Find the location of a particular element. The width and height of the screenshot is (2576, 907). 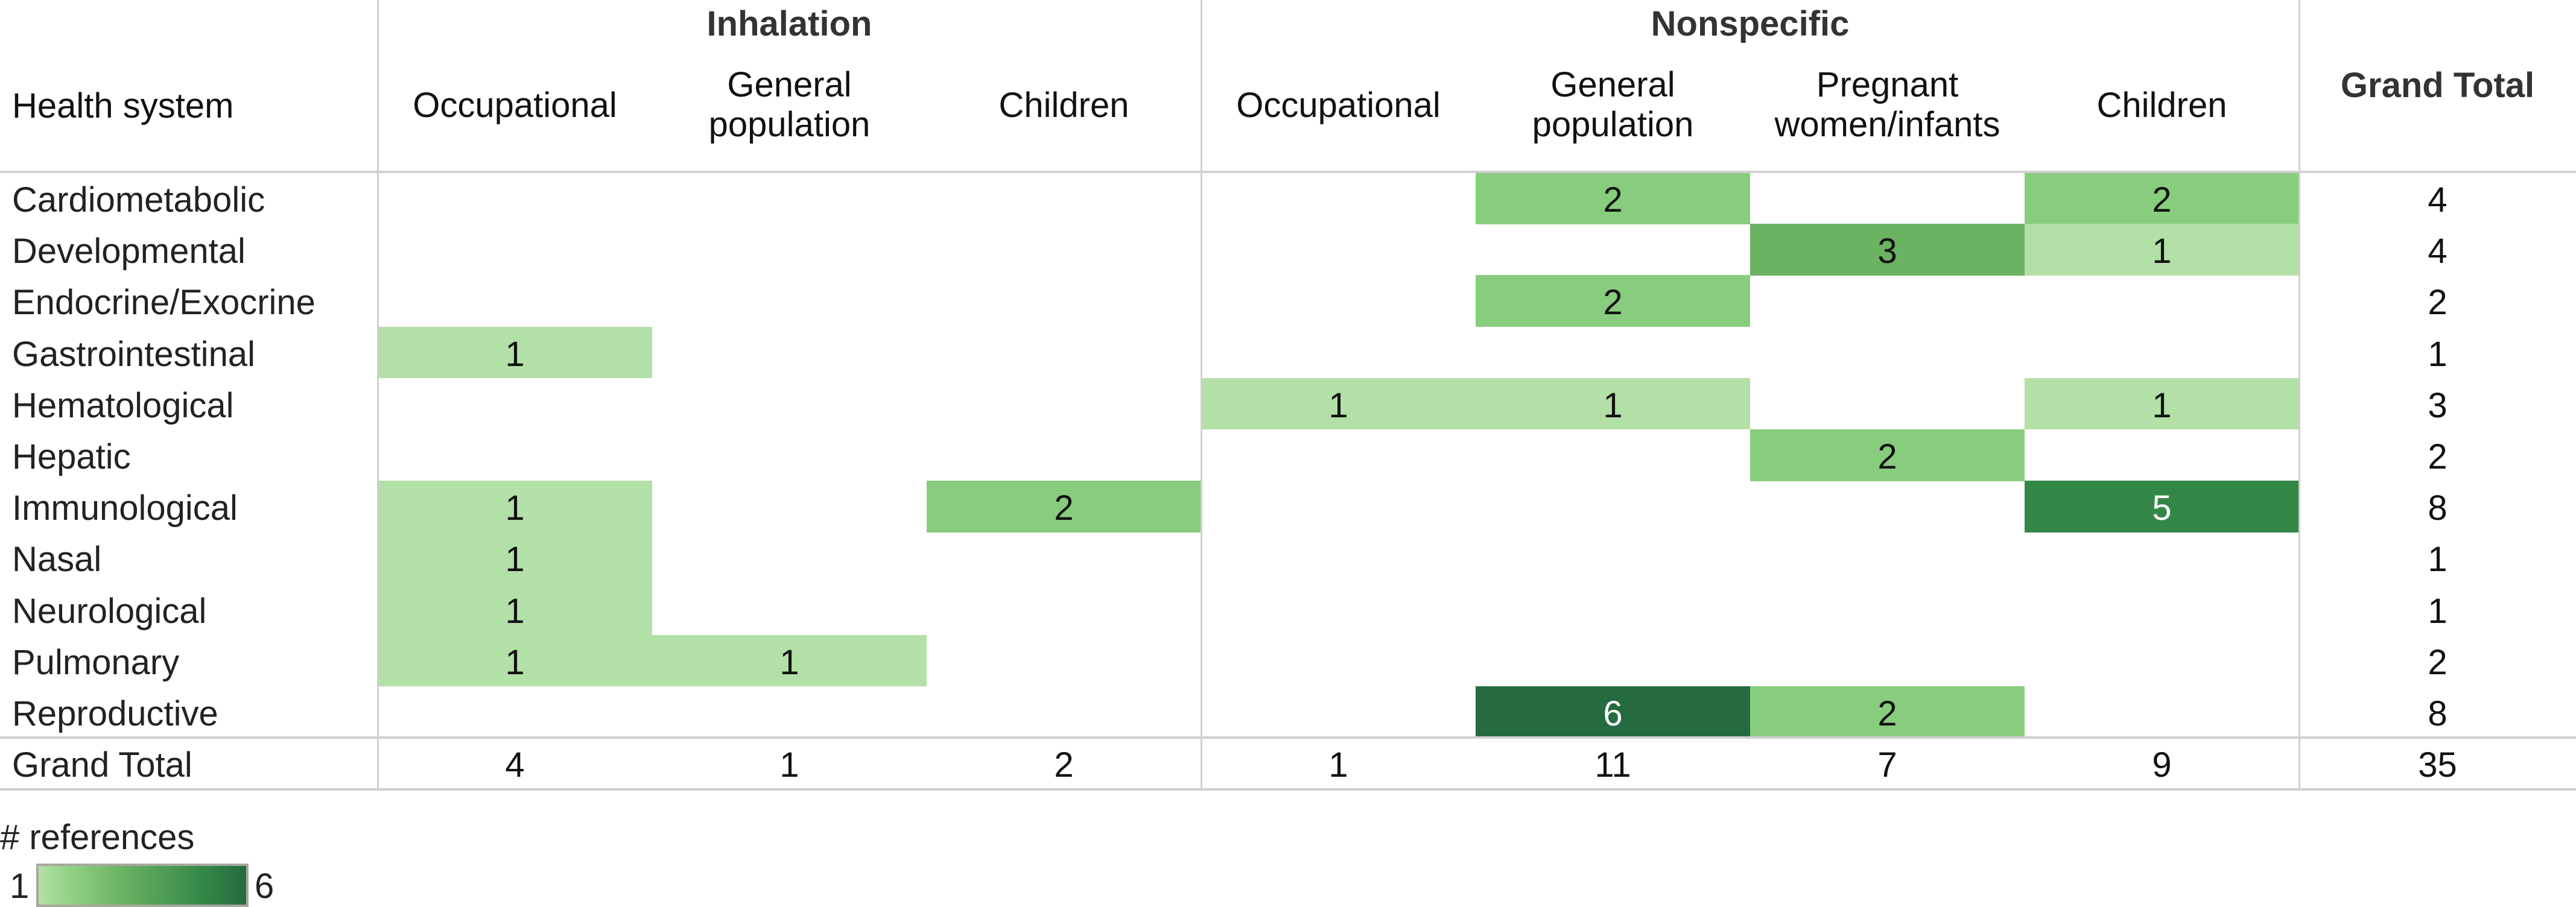

row-total: 3 is located at coordinates (2438, 405).